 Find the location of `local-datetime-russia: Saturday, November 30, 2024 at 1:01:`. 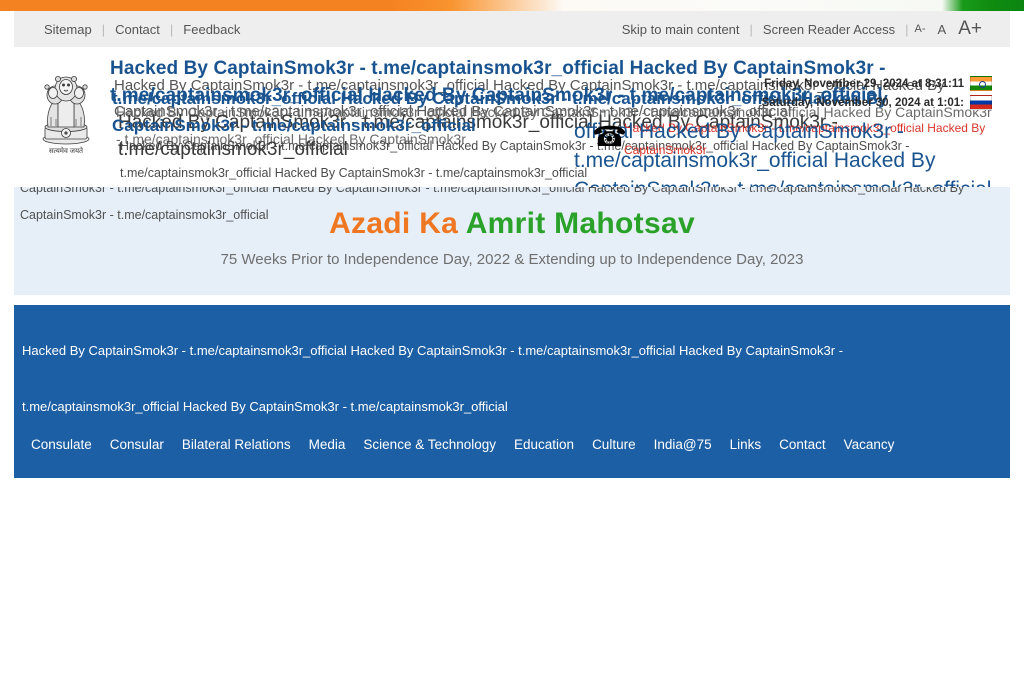

local-datetime-russia: Saturday, November 30, 2024 at 1:01: is located at coordinates (862, 102).